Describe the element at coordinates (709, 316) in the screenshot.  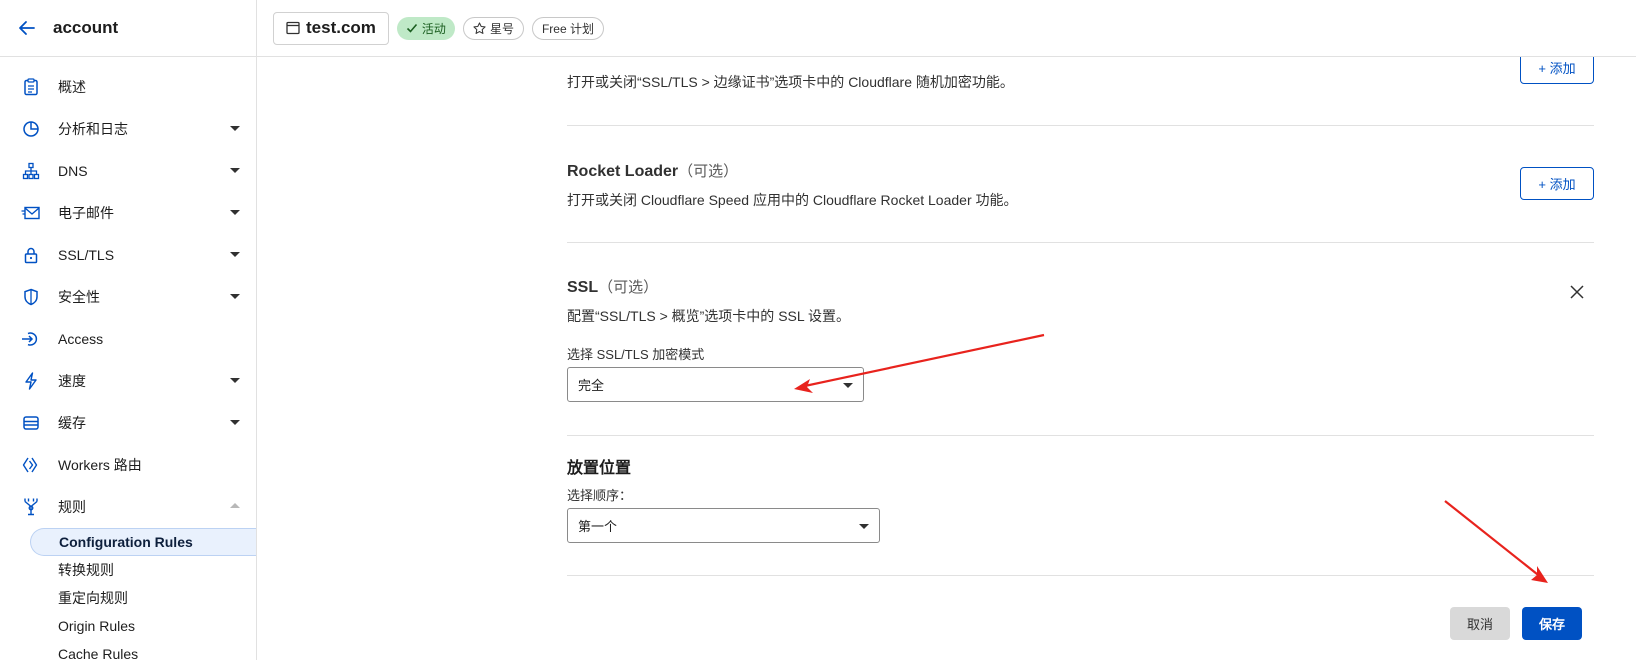
I see `ssl-desc: 配置“SSL/TLS > 概览”选项卡中的 SSL 设置。` at that location.